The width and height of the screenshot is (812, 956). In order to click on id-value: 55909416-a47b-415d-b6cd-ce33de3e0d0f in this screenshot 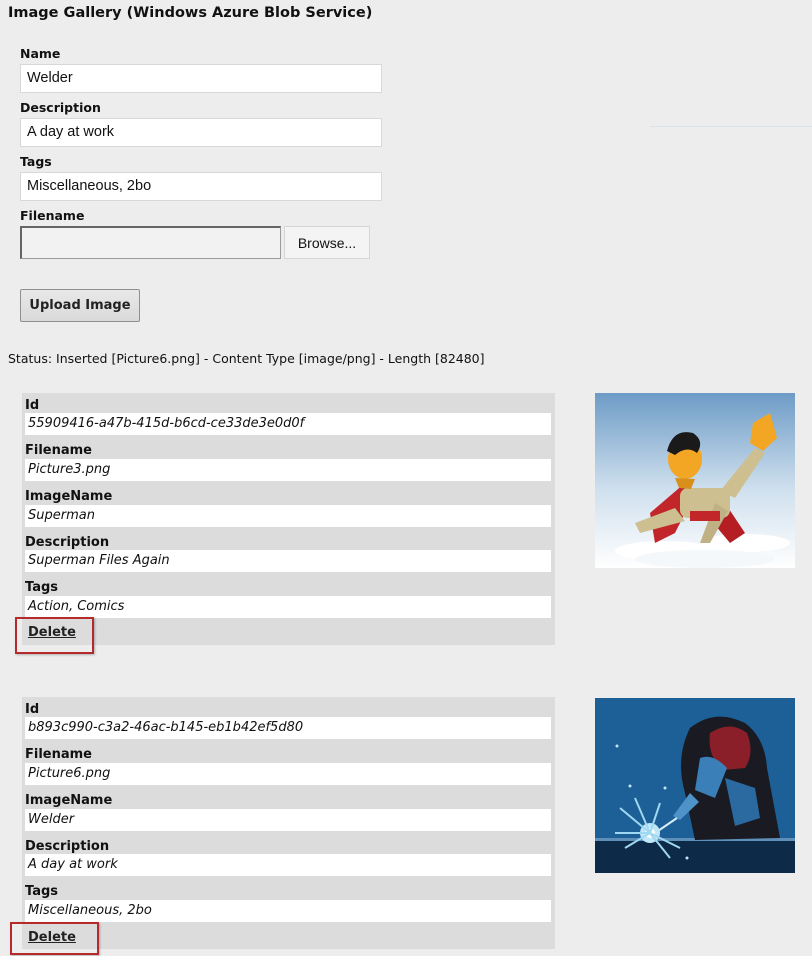, I will do `click(288, 424)`.